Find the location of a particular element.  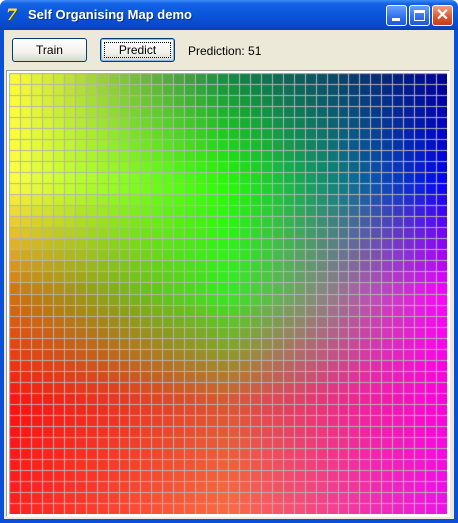

predict-button: Predict is located at coordinates (137, 50).